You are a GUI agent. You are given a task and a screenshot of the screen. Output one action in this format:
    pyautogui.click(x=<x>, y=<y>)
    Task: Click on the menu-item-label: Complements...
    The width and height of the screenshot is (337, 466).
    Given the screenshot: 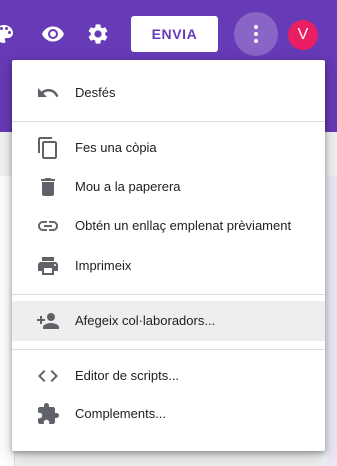 What is the action you would take?
    pyautogui.click(x=121, y=413)
    